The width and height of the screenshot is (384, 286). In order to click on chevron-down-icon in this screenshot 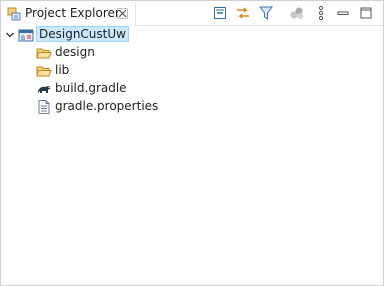, I will do `click(10, 35)`.